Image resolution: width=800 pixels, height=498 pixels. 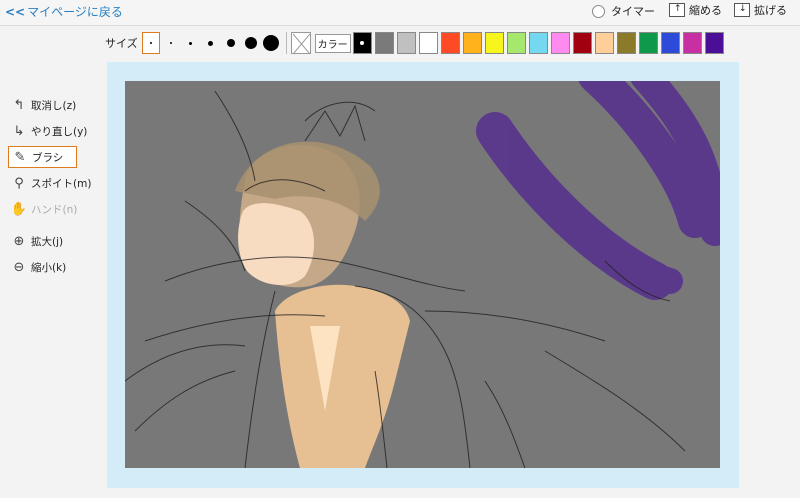 What do you see at coordinates (49, 267) in the screenshot?
I see `tool-label: 縮小(k)` at bounding box center [49, 267].